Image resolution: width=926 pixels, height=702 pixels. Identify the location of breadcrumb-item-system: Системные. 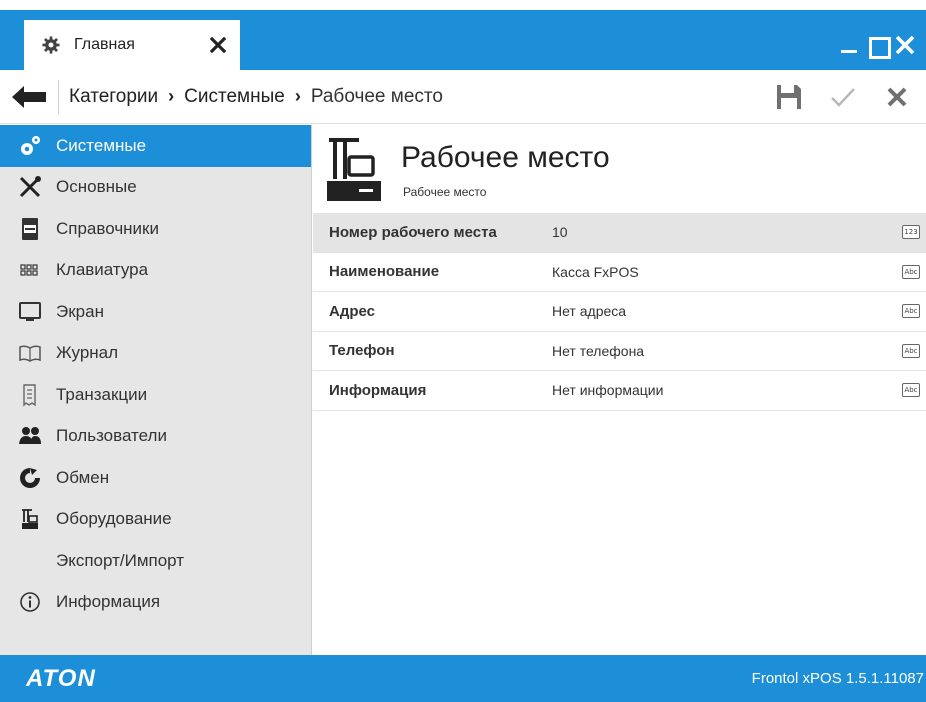
(234, 97).